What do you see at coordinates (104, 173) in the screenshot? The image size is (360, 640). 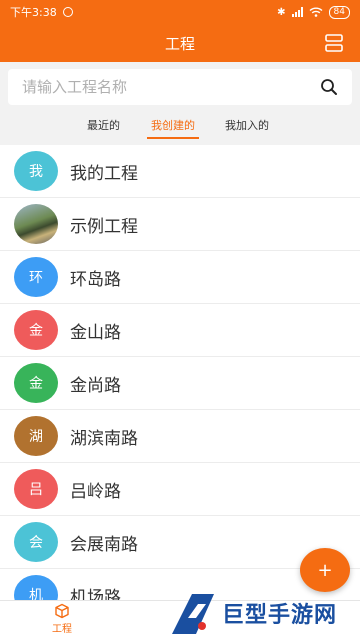 I see `project-name: 我的工程` at bounding box center [104, 173].